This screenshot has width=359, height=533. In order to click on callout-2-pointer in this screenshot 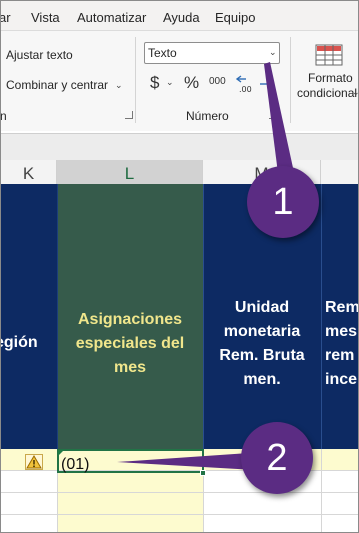, I will do `click(186, 461)`.